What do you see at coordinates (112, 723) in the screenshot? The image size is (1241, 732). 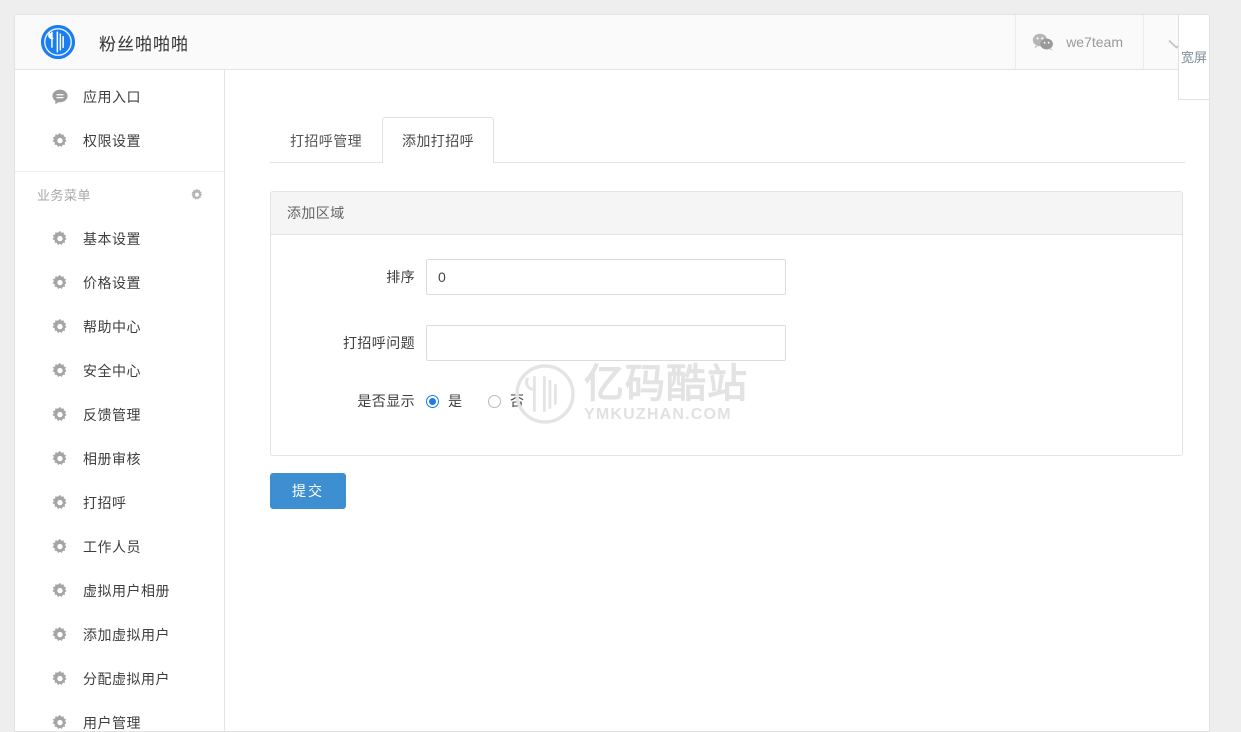 I see `sidebar-item-label: 用户管理` at bounding box center [112, 723].